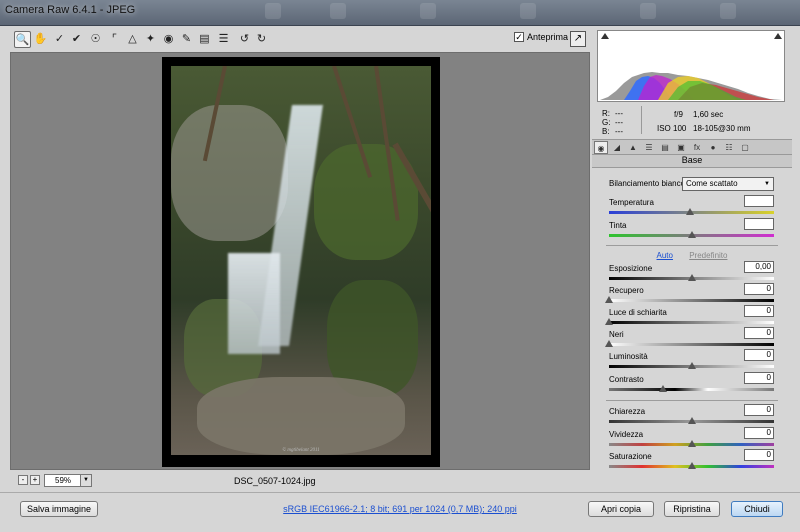 The width and height of the screenshot is (800, 532). What do you see at coordinates (691, 383) in the screenshot?
I see `slider-contrasto: Contrasto 0` at bounding box center [691, 383].